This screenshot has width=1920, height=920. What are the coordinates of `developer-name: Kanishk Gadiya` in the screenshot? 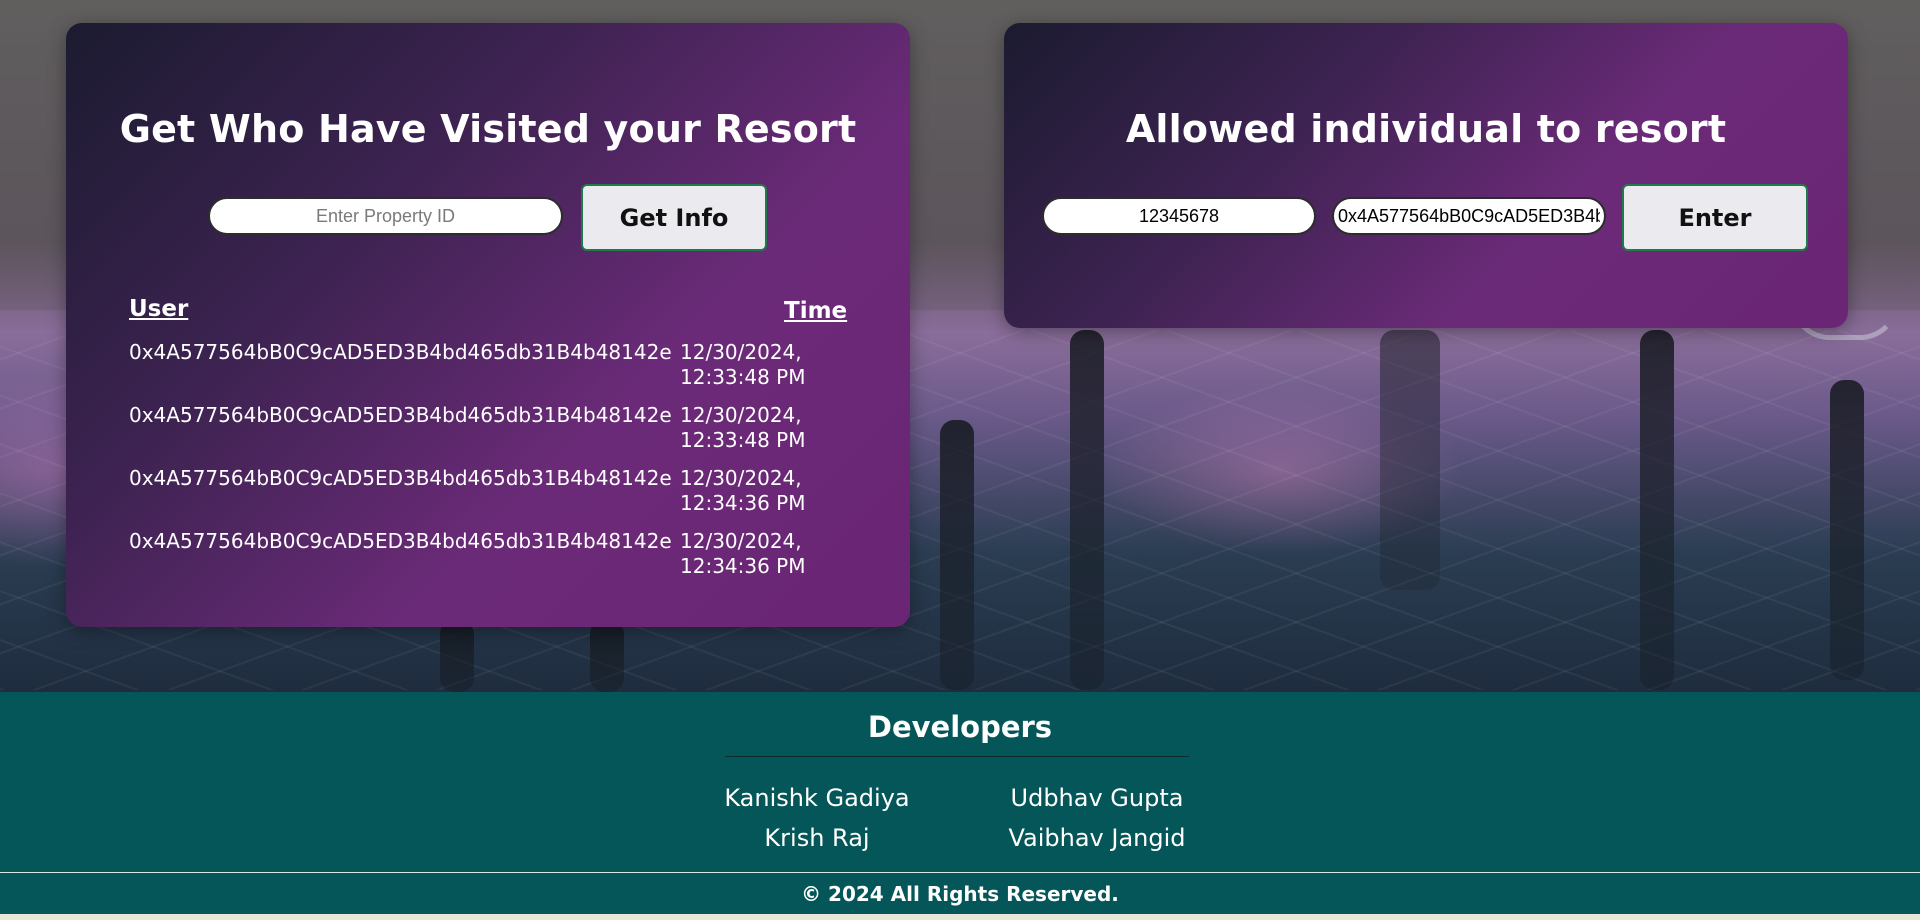 It's located at (817, 798).